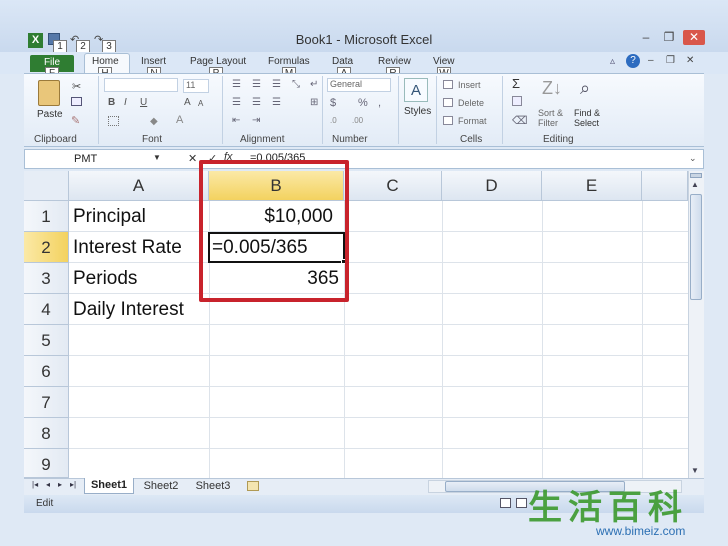  What do you see at coordinates (143, 102) in the screenshot?
I see `underline-button: U` at bounding box center [143, 102].